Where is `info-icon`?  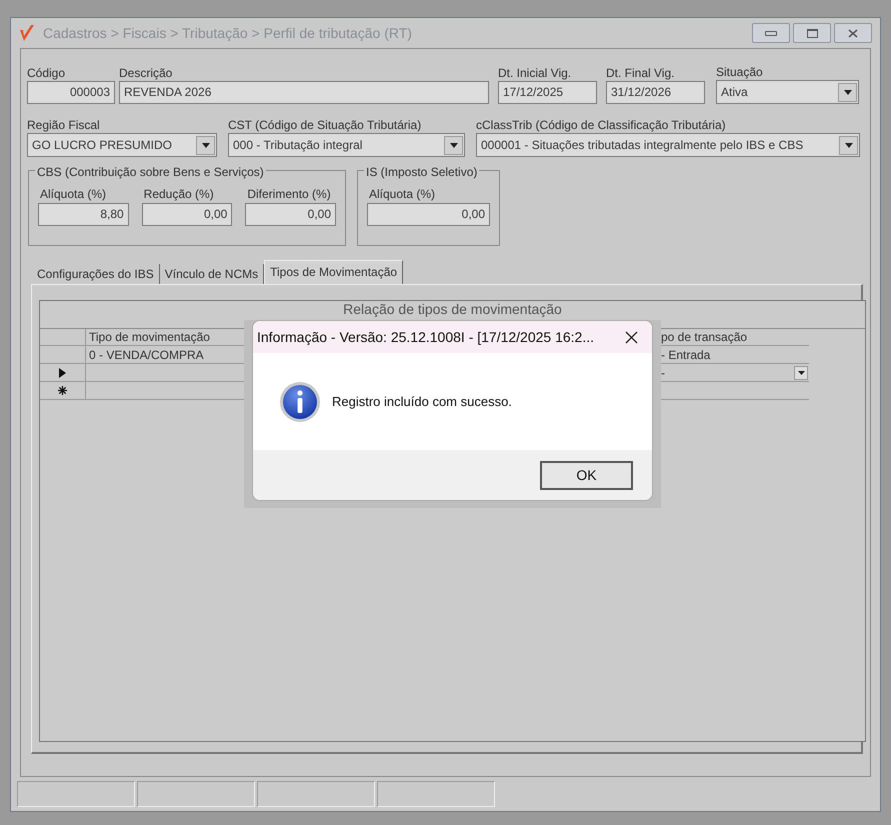 info-icon is located at coordinates (300, 401).